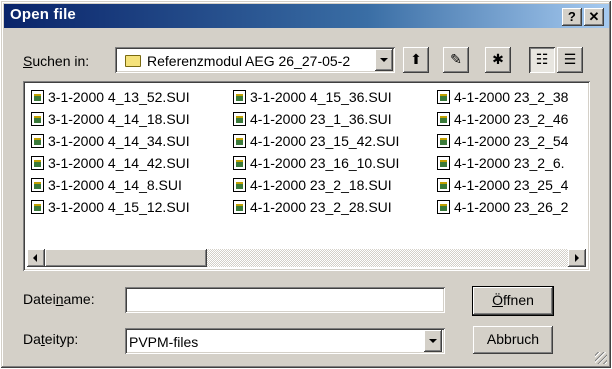 This screenshot has width=612, height=369. I want to click on open-button: Öffnen, so click(513, 301).